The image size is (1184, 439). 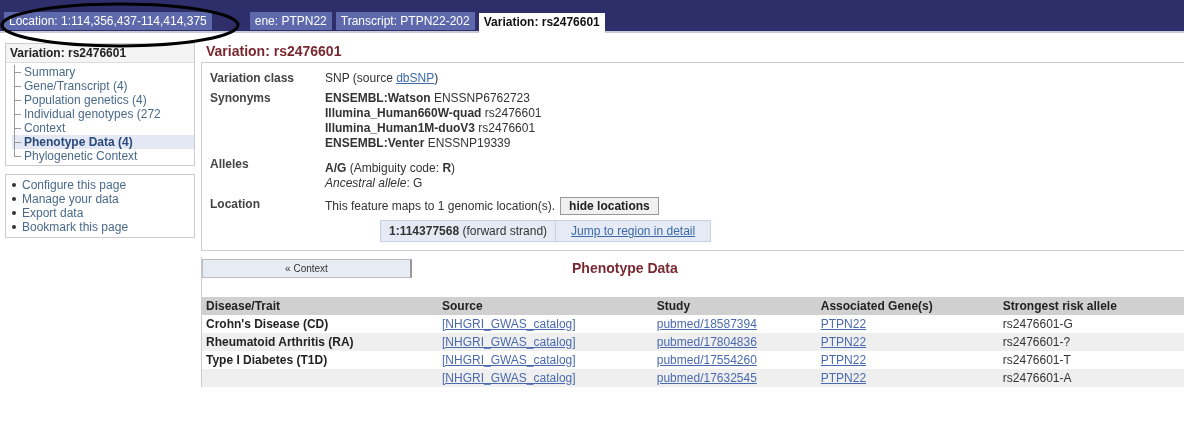 What do you see at coordinates (545, 306) in the screenshot?
I see `column-header: Source` at bounding box center [545, 306].